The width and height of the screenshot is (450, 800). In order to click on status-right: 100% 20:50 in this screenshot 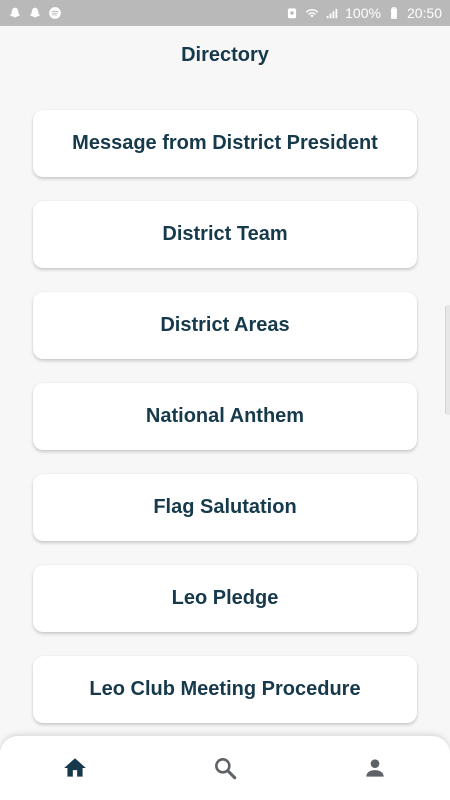, I will do `click(363, 13)`.